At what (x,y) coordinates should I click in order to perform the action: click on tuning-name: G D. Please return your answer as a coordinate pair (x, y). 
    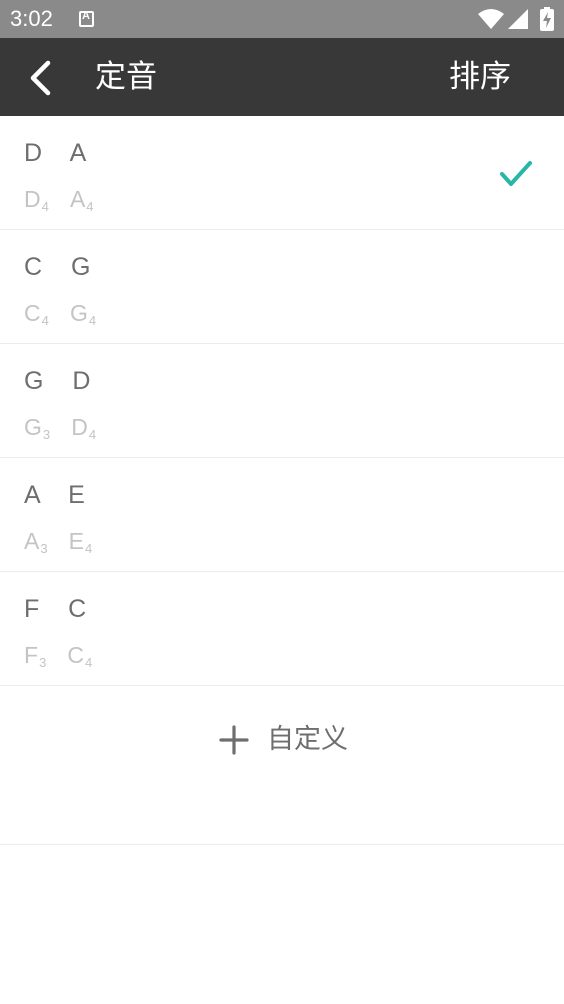
    Looking at the image, I should click on (58, 381).